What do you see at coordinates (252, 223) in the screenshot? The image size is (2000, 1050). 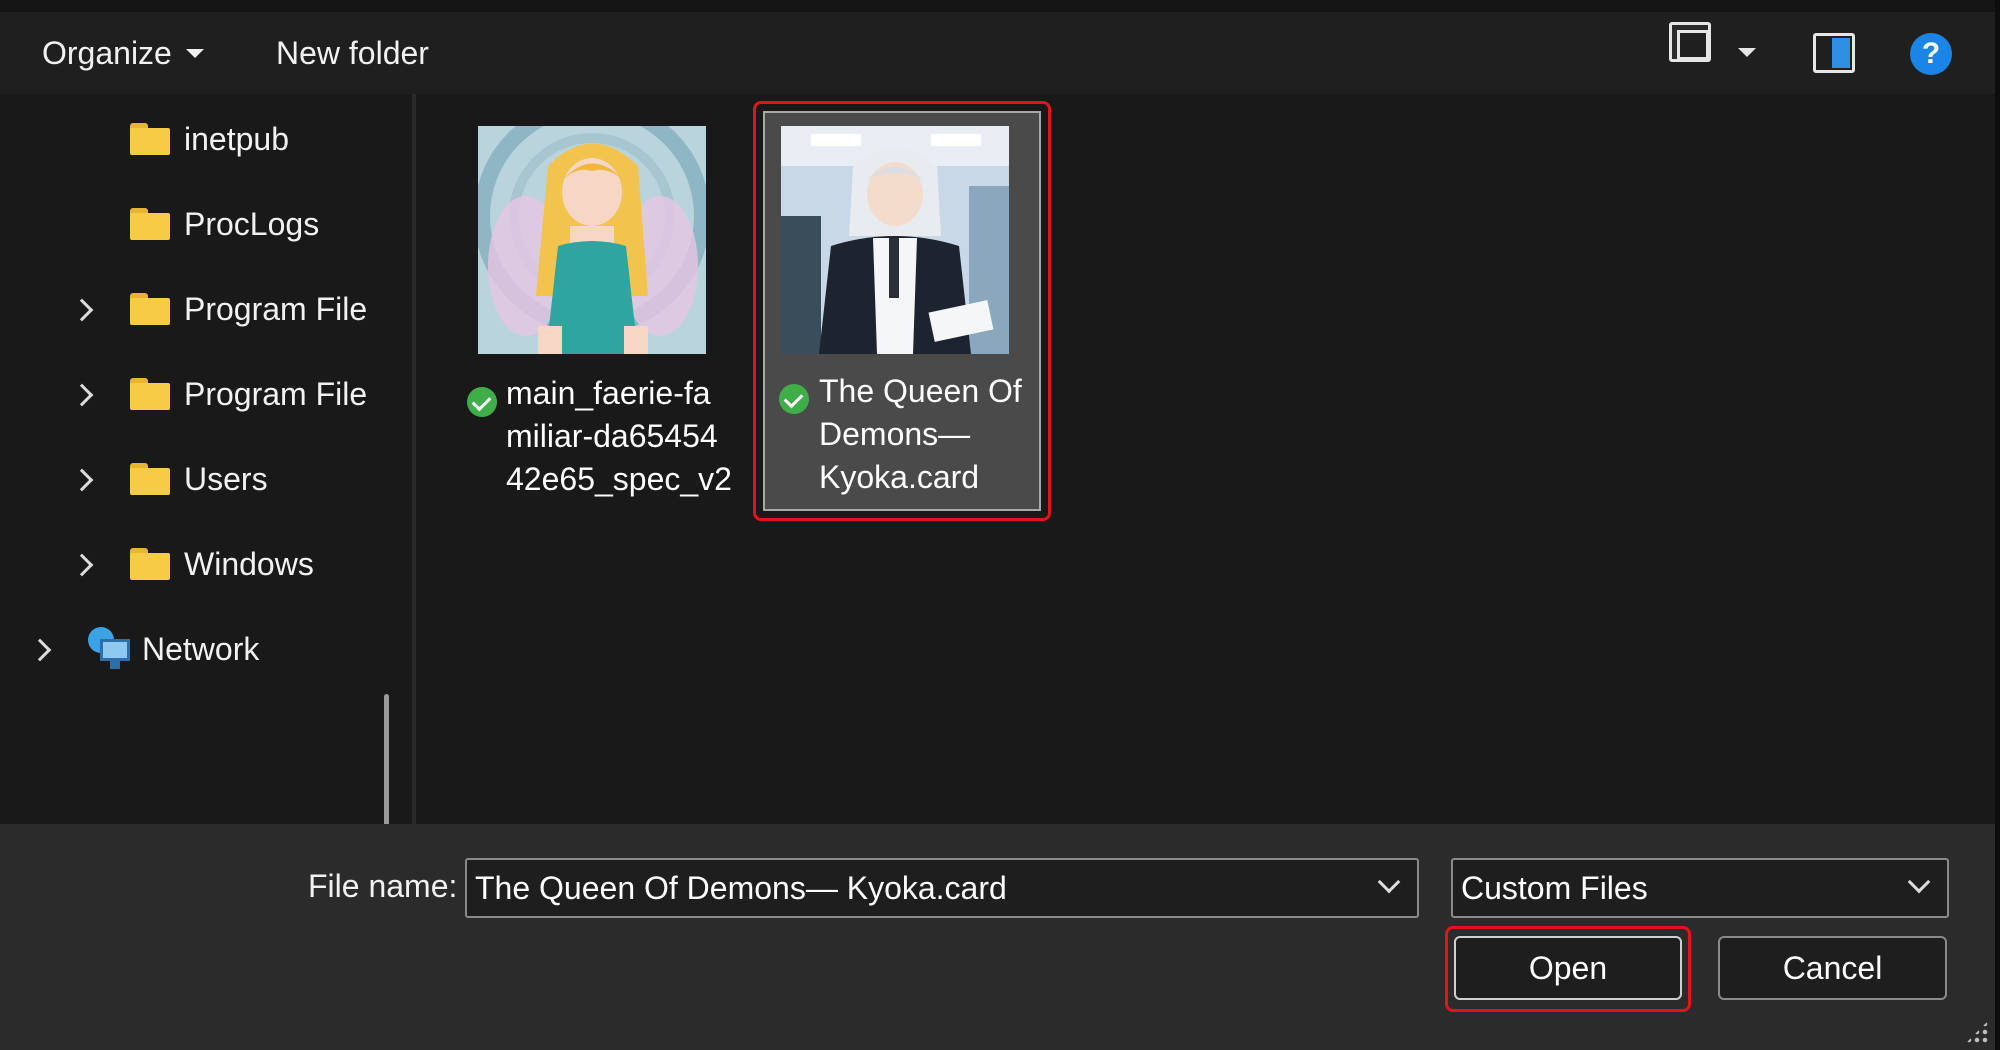 I see `nav-item-label: ProcLogs` at bounding box center [252, 223].